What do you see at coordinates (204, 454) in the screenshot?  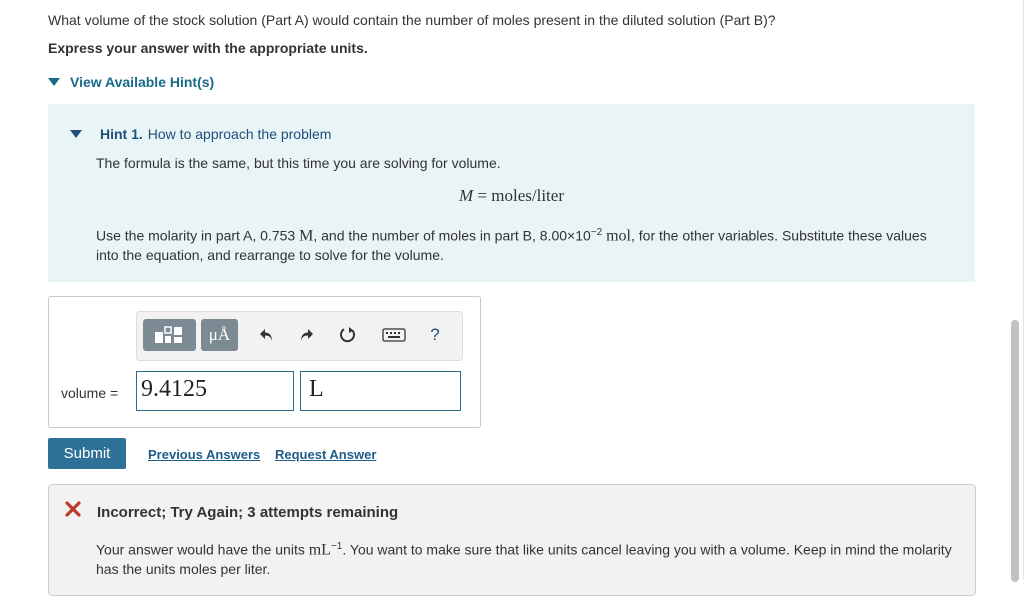 I see `previous-answers-link: Previous Answers` at bounding box center [204, 454].